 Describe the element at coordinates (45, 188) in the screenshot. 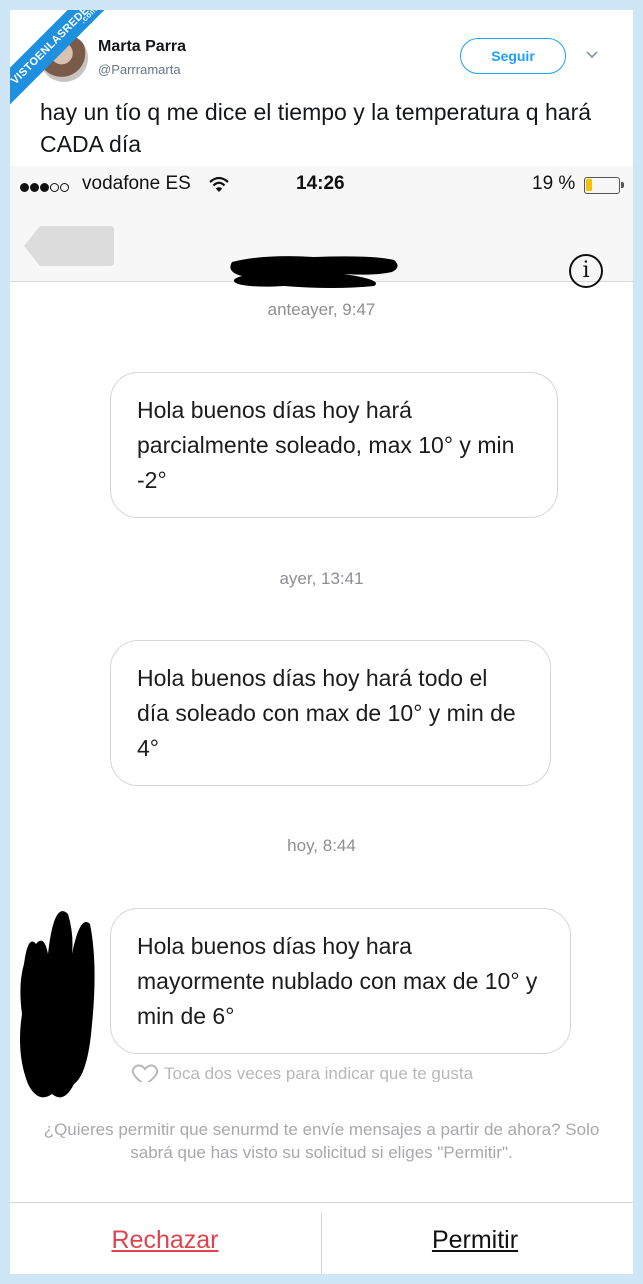

I see `signal-strength-icon` at that location.